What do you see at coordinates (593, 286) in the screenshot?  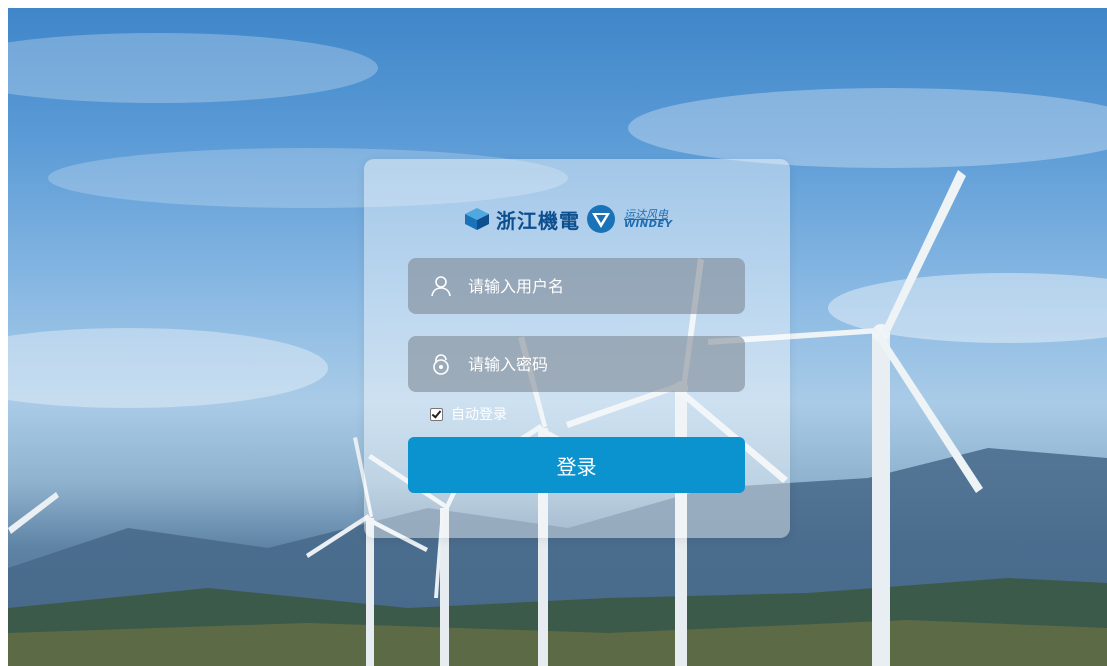 I see `username-input` at bounding box center [593, 286].